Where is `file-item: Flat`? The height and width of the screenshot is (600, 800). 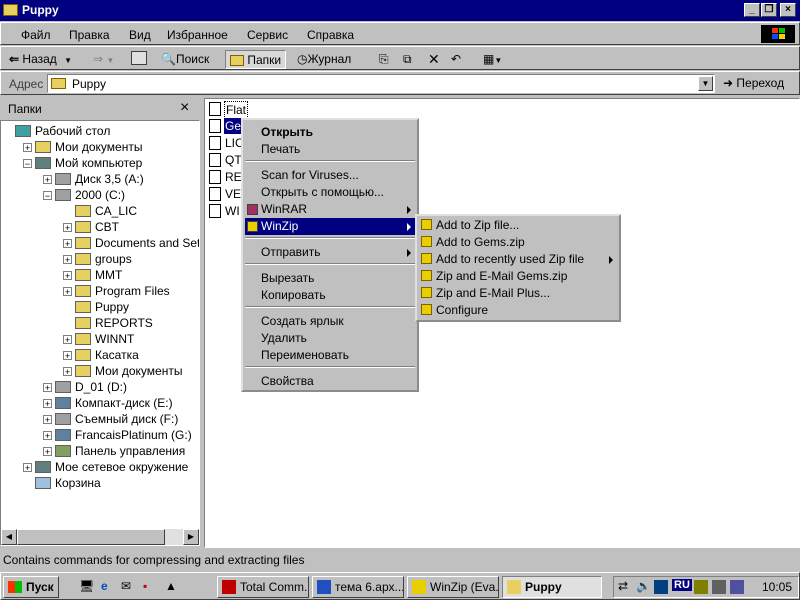 file-item: Flat is located at coordinates (236, 110).